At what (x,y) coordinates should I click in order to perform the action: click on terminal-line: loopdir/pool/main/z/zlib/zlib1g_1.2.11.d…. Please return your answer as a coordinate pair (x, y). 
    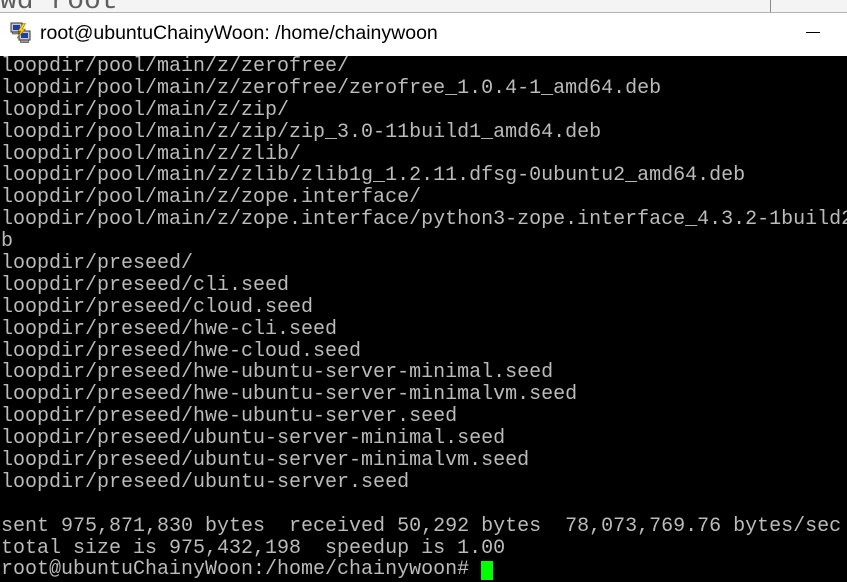
    Looking at the image, I should click on (373, 176).